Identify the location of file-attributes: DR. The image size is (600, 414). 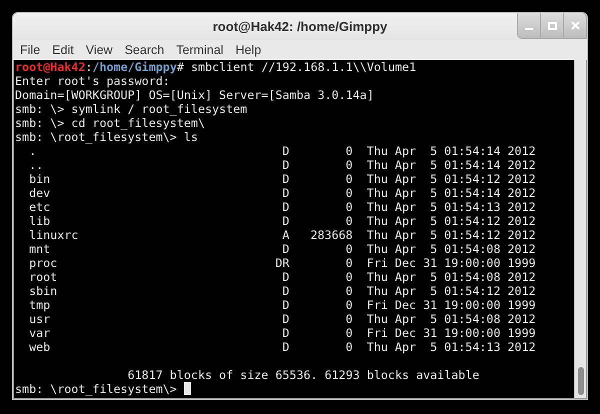
(282, 263).